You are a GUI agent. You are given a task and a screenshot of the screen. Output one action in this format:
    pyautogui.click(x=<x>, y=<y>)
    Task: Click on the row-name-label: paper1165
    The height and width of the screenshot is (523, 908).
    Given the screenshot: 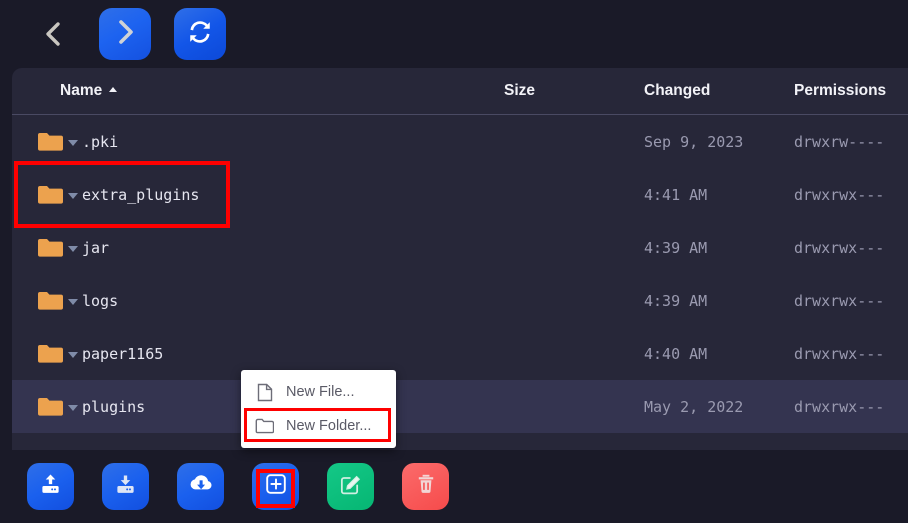 What is the action you would take?
    pyautogui.click(x=123, y=353)
    